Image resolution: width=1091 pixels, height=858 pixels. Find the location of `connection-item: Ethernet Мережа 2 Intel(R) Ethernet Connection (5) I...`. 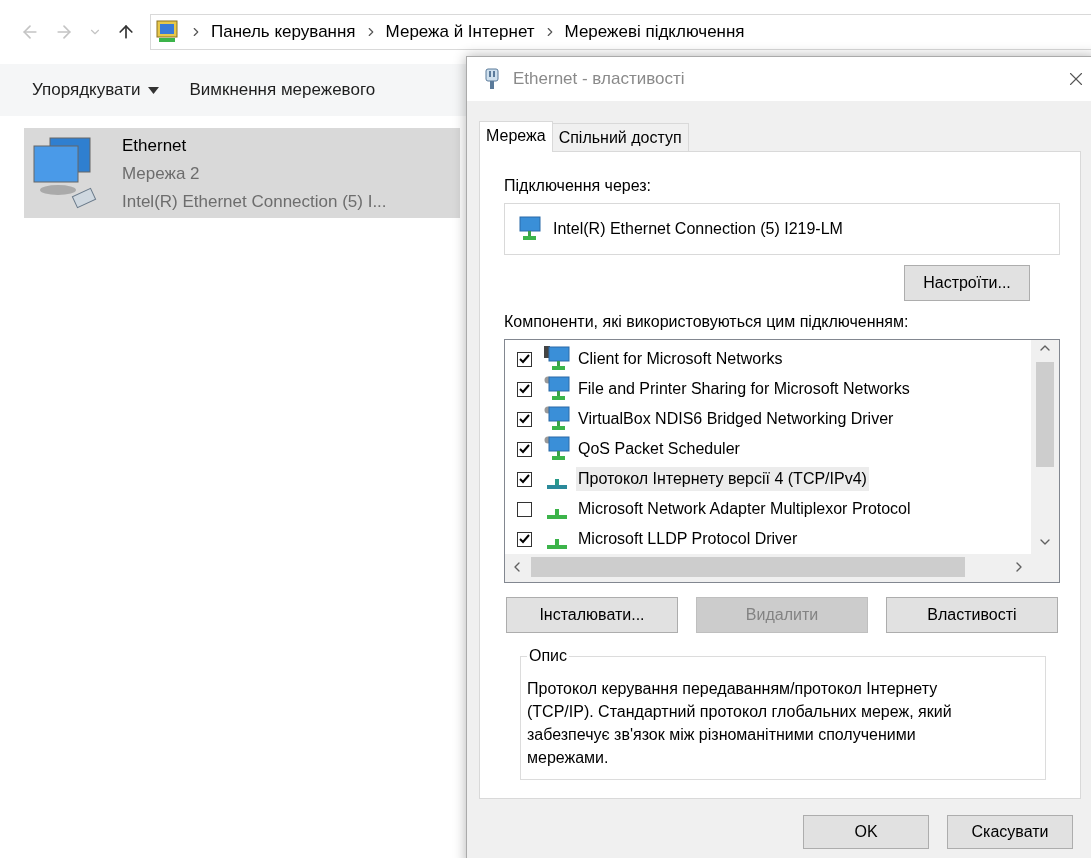

connection-item: Ethernet Мережа 2 Intel(R) Ethernet Connection (5) I... is located at coordinates (242, 173).